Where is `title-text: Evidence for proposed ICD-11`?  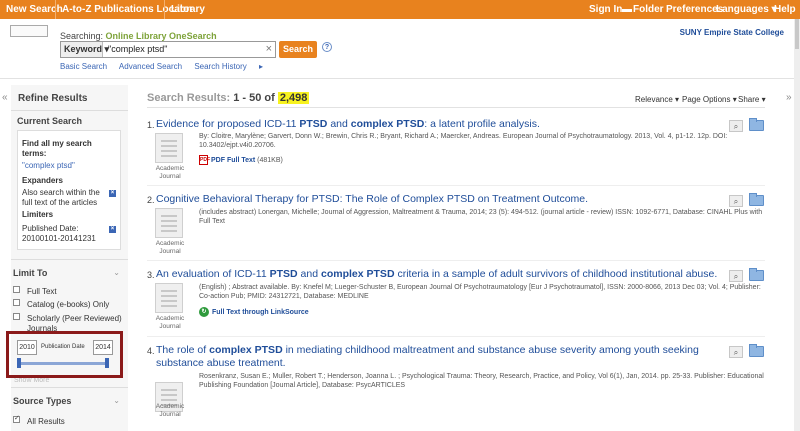
title-text: Evidence for proposed ICD-11 is located at coordinates (228, 124).